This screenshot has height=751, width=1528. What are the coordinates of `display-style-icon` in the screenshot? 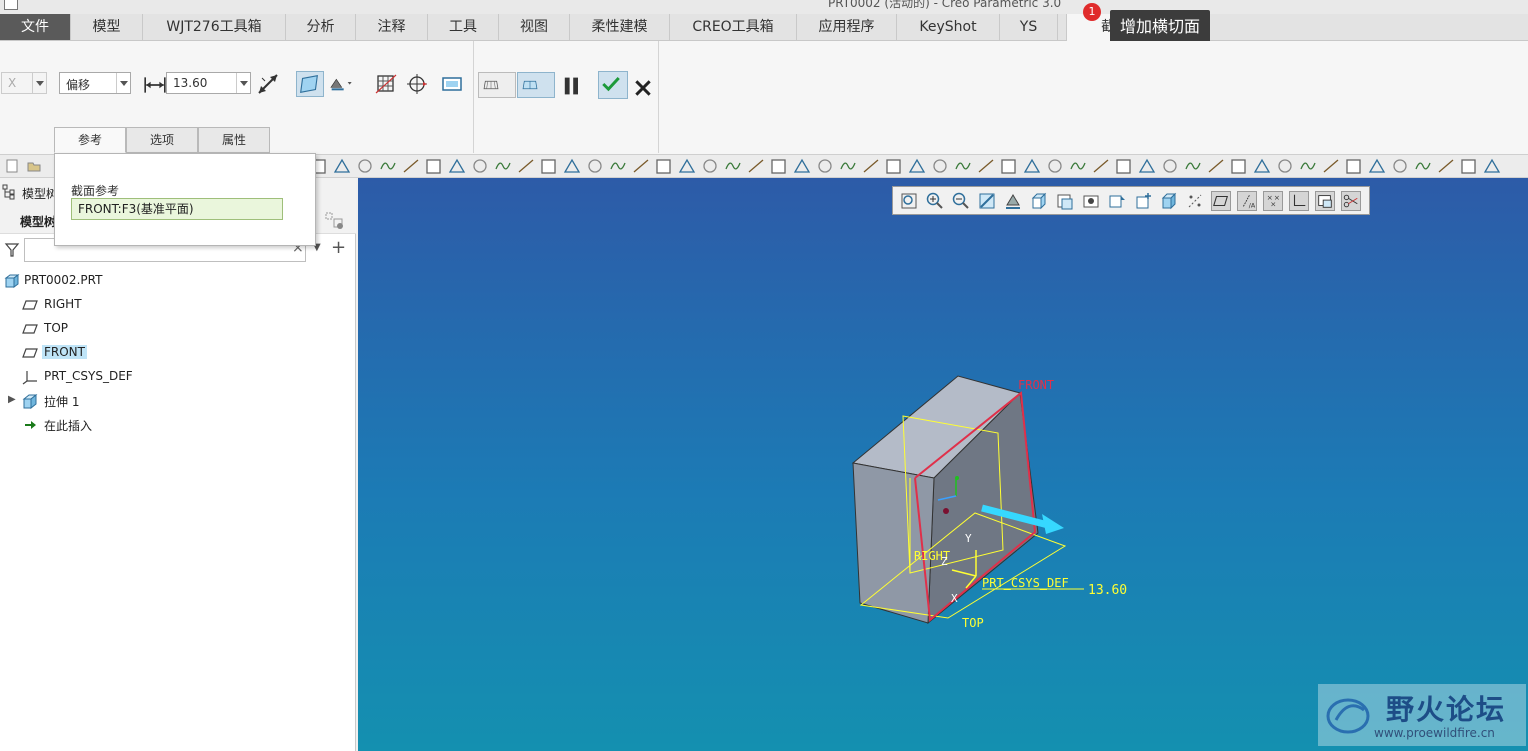 It's located at (1013, 201).